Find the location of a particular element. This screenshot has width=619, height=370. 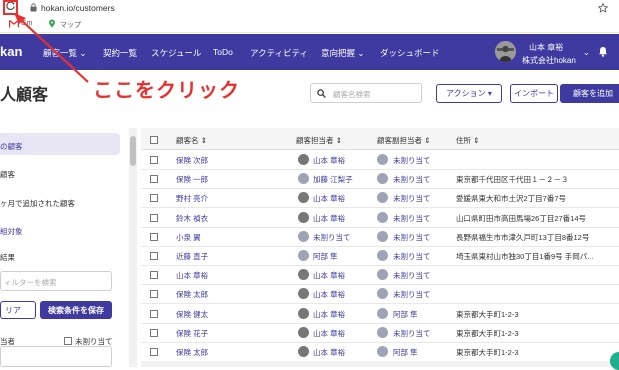

customer-name-link: 保険 健太 is located at coordinates (192, 314).